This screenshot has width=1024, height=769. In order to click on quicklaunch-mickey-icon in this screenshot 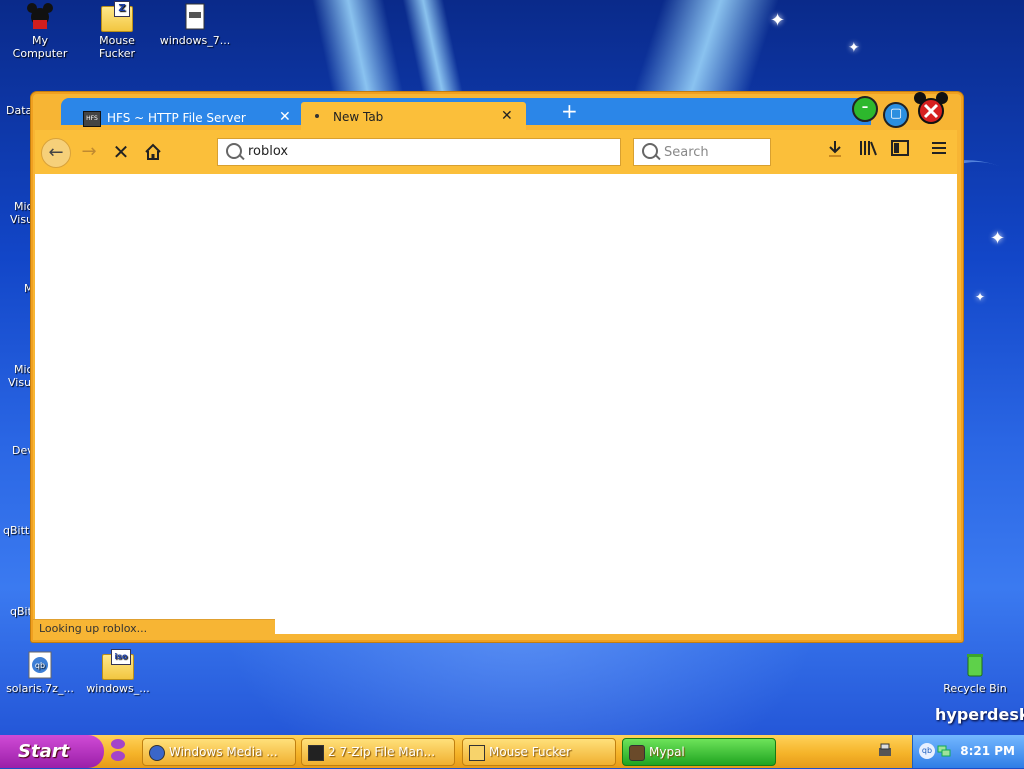, I will do `click(117, 751)`.